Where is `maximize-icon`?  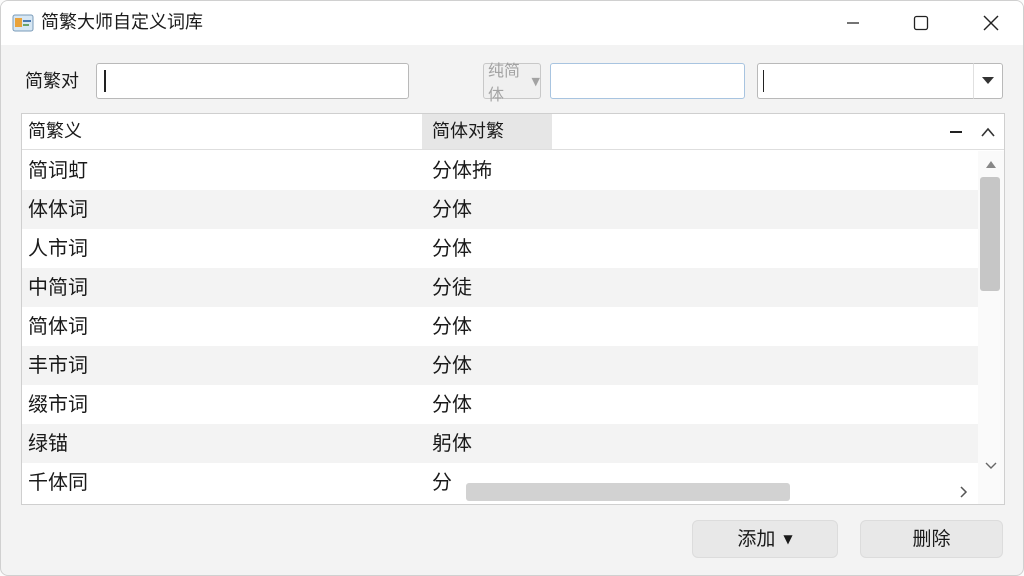 maximize-icon is located at coordinates (921, 23).